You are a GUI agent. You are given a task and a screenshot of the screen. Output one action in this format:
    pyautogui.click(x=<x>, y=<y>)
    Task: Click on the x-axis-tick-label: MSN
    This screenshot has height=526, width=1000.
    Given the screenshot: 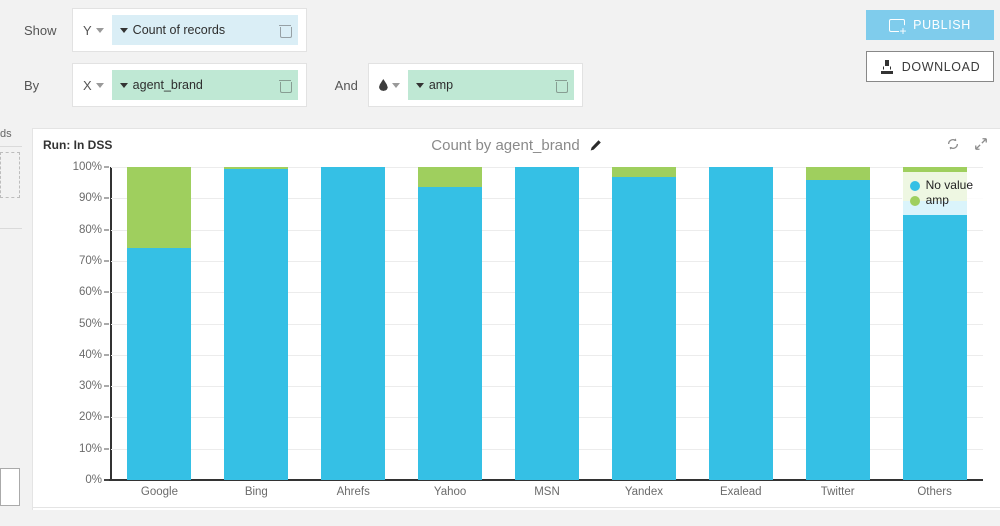 What is the action you would take?
    pyautogui.click(x=547, y=492)
    